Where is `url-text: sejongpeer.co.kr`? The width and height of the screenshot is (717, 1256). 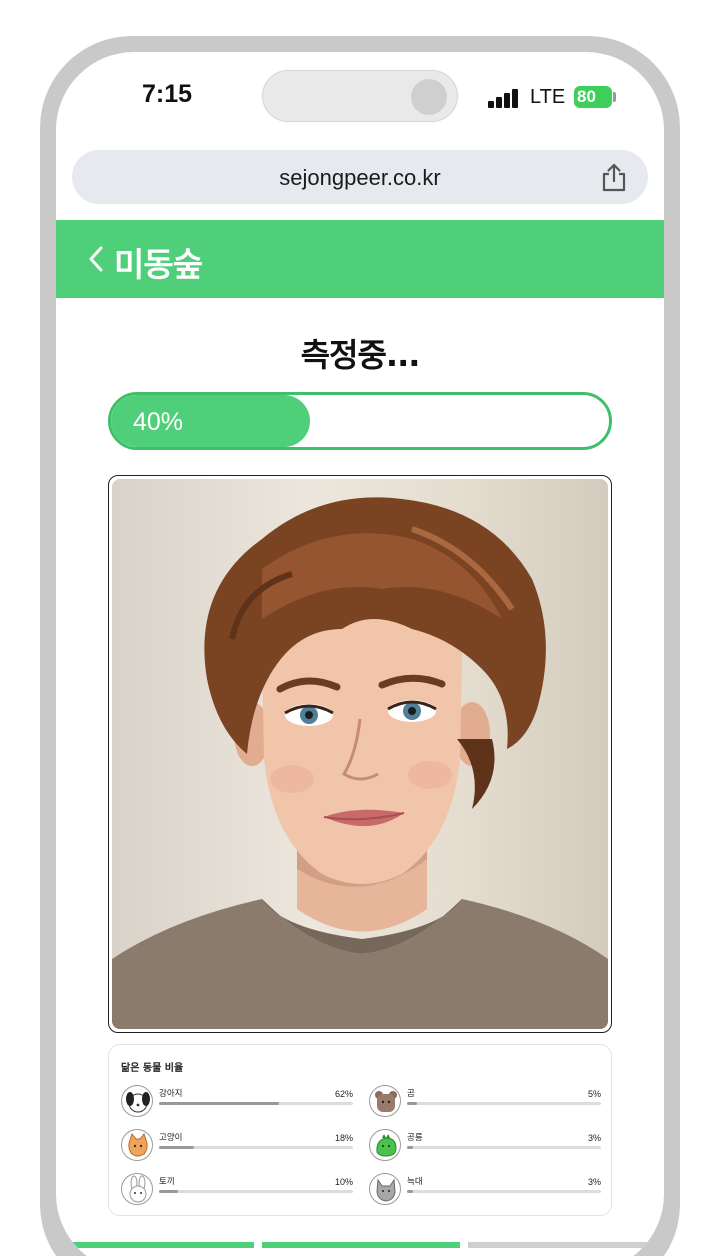 url-text: sejongpeer.co.kr is located at coordinates (360, 178).